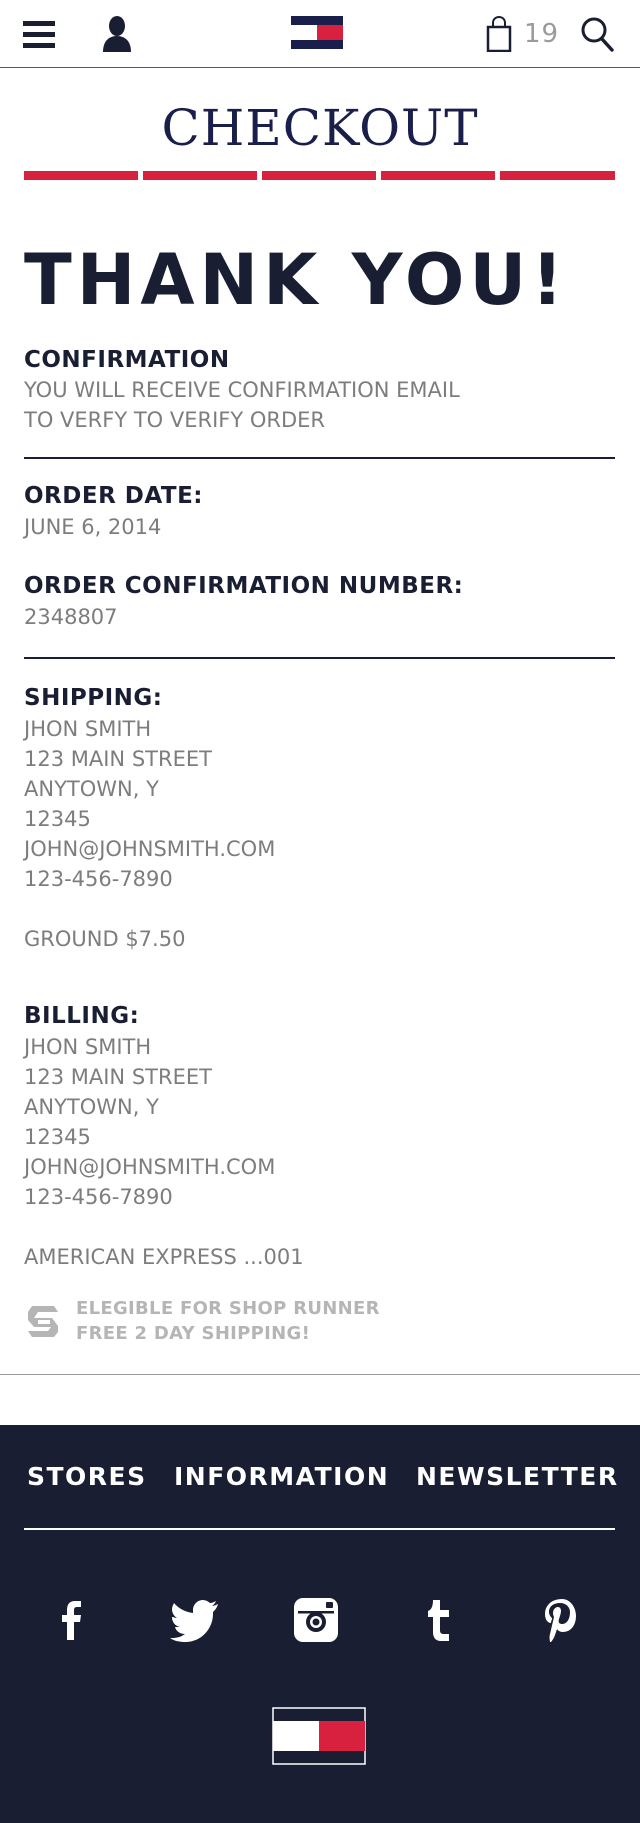 The width and height of the screenshot is (640, 1823). Describe the element at coordinates (57, 1137) in the screenshot. I see `billing-zip: 12345` at that location.